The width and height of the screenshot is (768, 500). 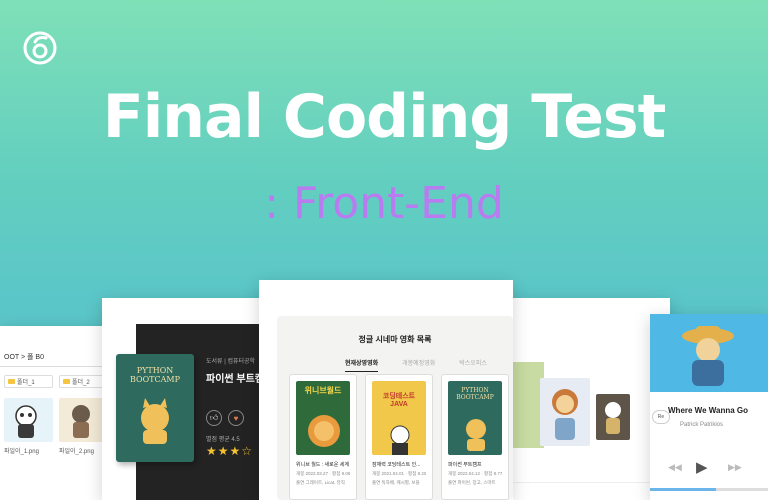 What do you see at coordinates (236, 418) in the screenshot?
I see `heart-icon: ♥` at bounding box center [236, 418].